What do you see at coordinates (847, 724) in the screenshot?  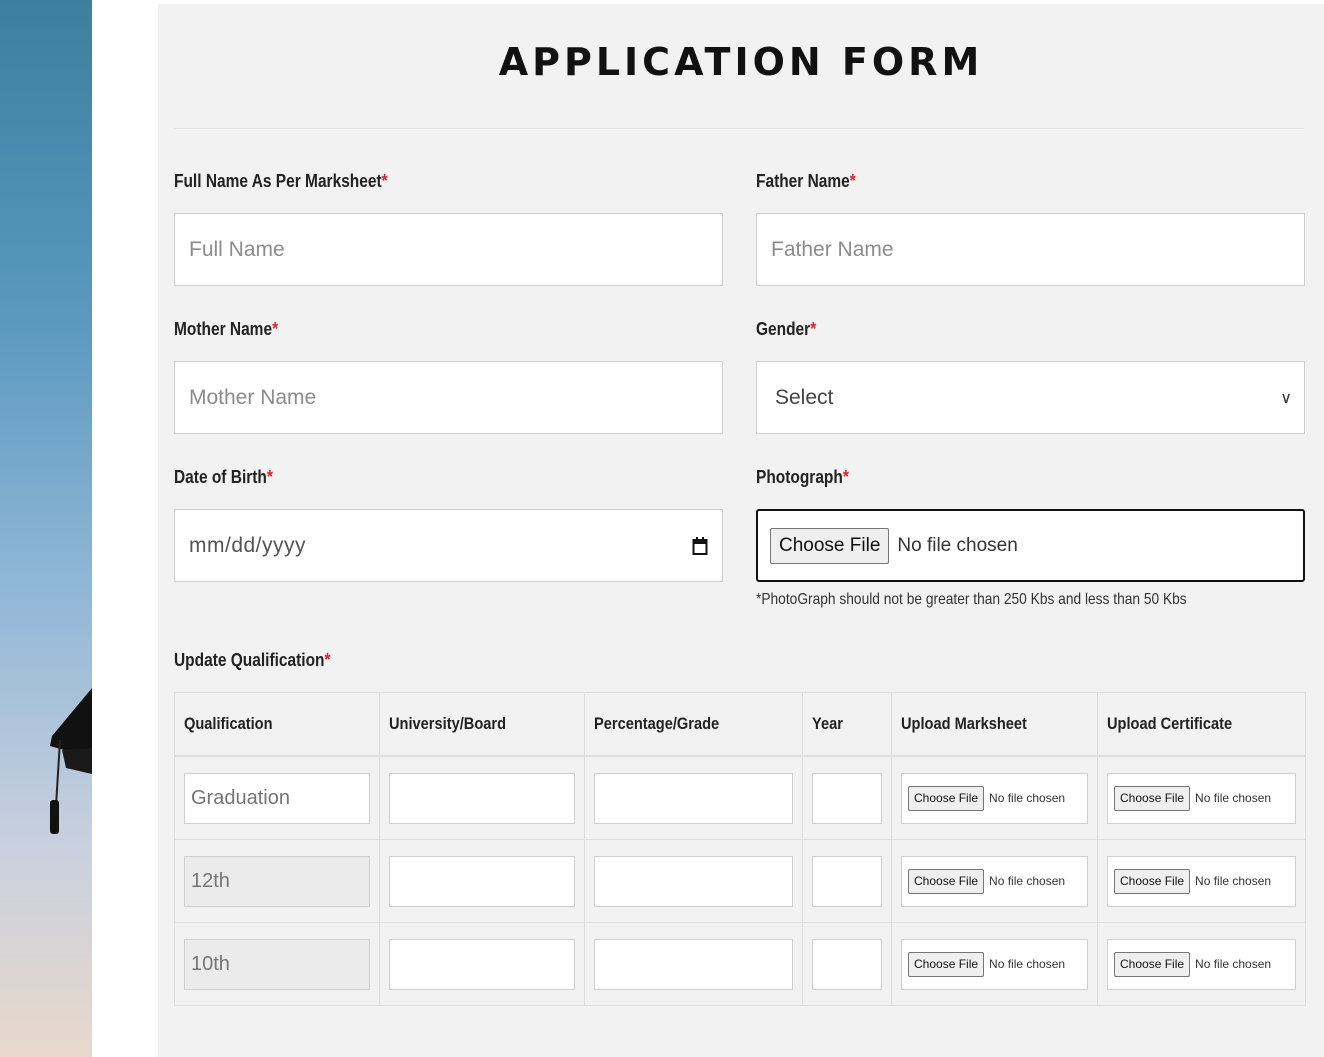 I see `column-header: Year` at bounding box center [847, 724].